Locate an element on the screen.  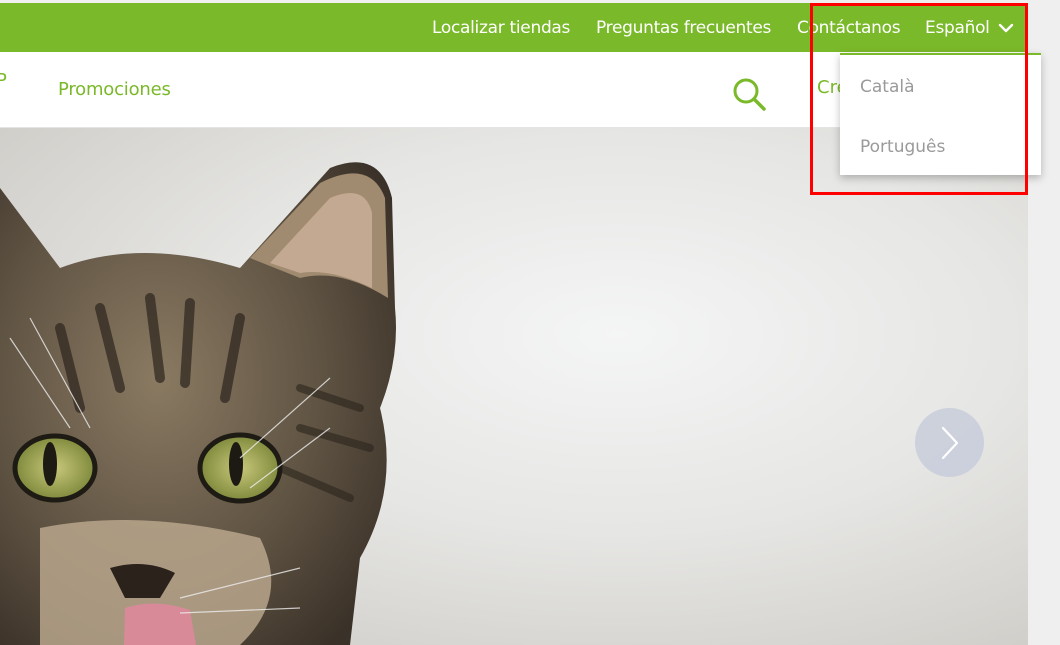
language-dropdown: Català Português is located at coordinates (940, 114).